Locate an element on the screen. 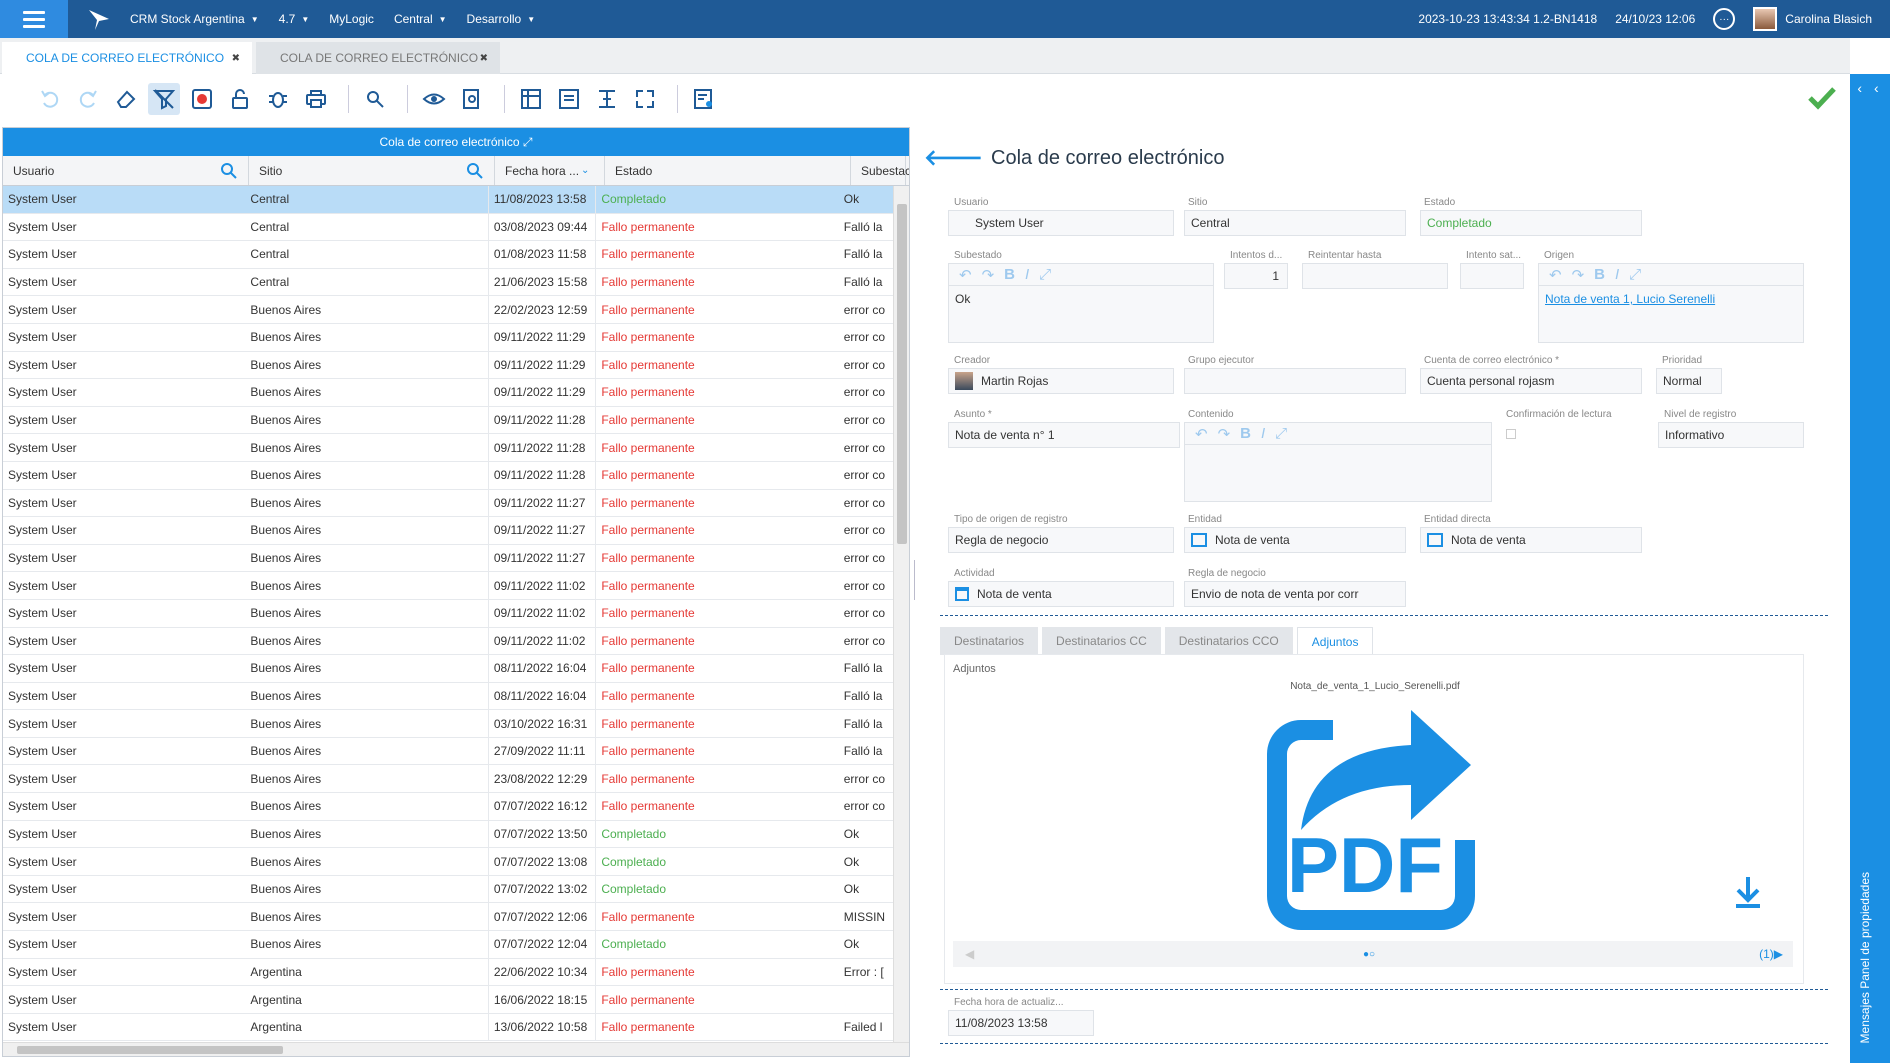 The image size is (1890, 1063). field-subestado: ↶ ↷ B I ⤢ Ok is located at coordinates (1081, 303).